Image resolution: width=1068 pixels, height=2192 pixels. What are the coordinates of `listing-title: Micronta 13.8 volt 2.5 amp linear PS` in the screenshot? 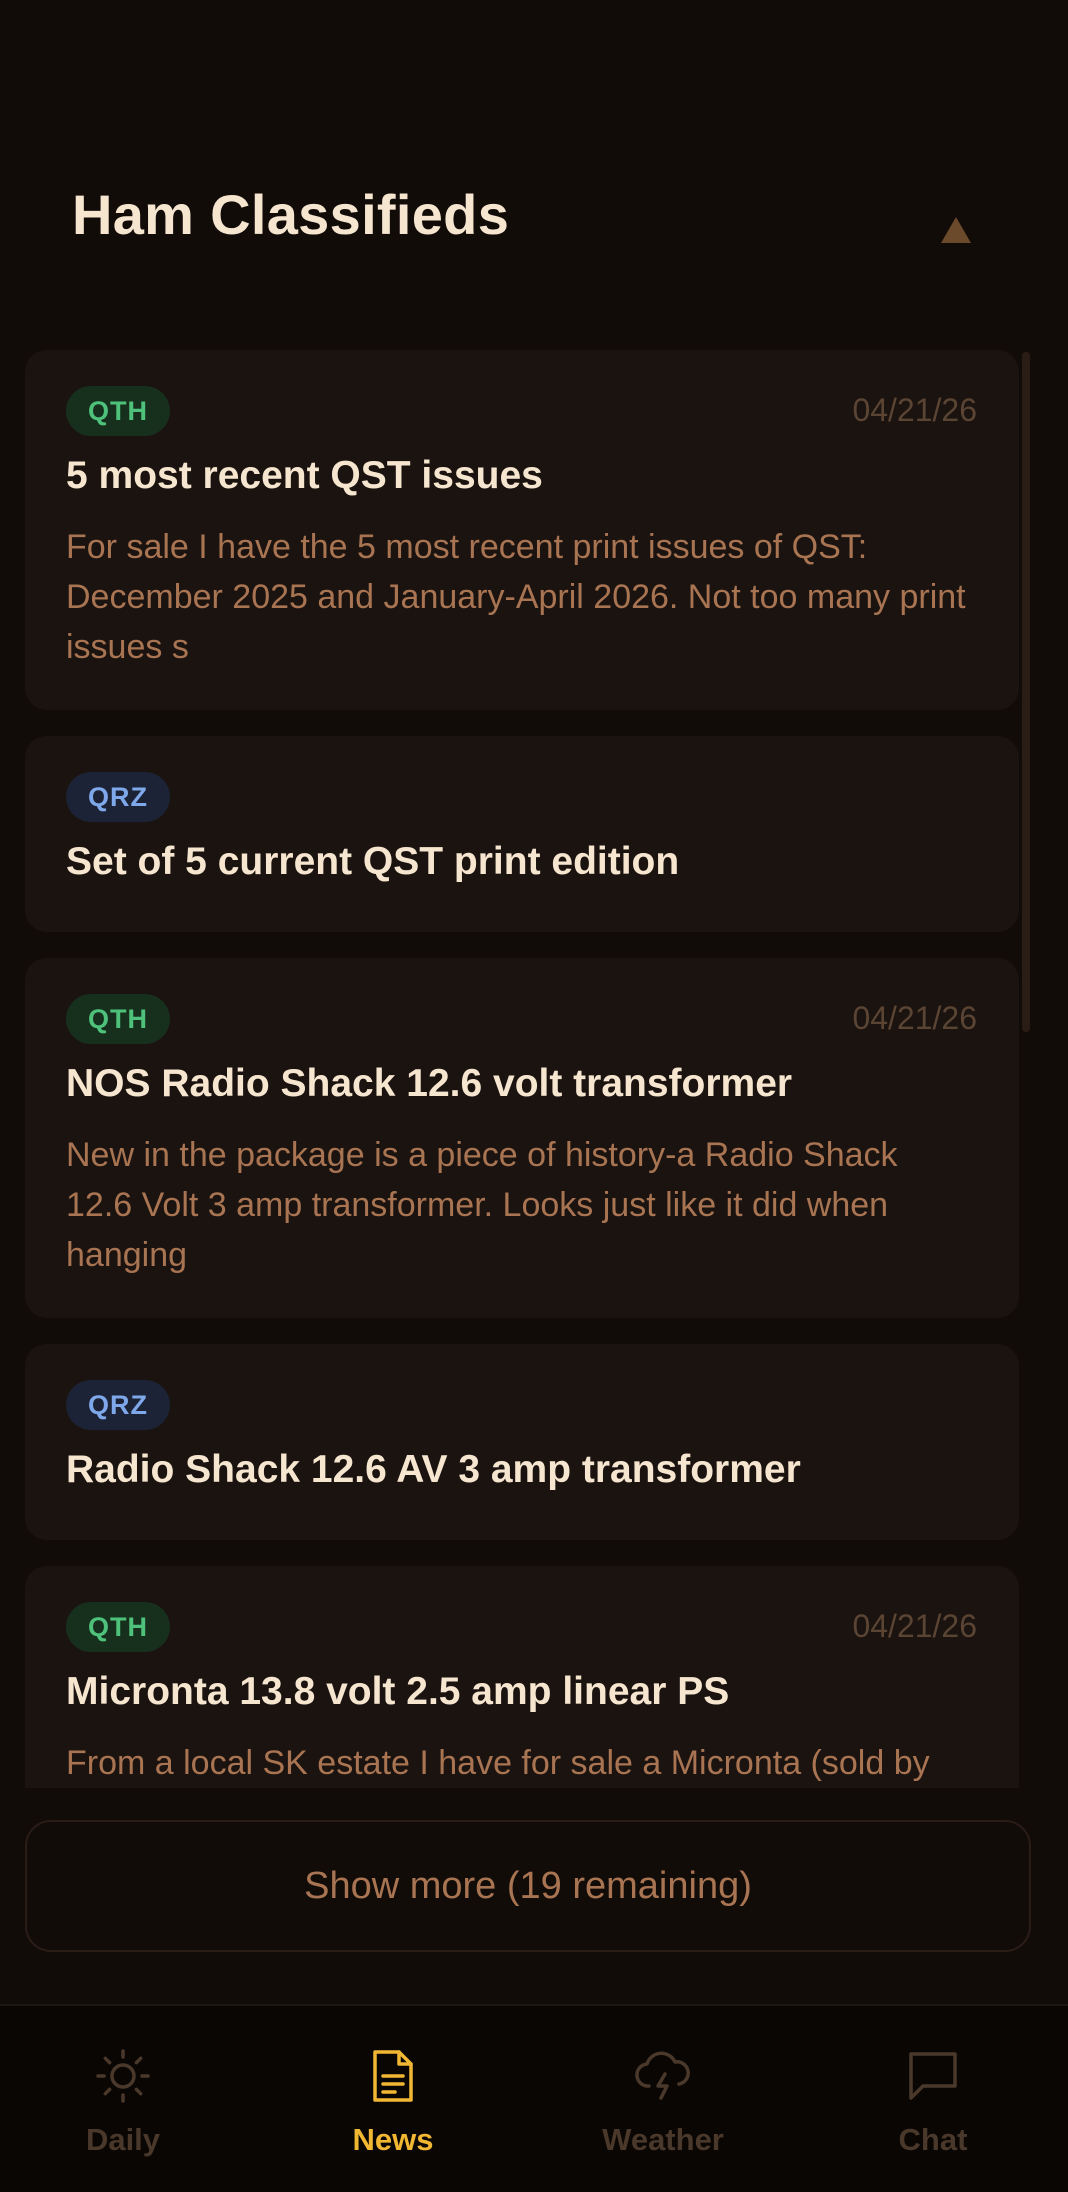 It's located at (398, 1691).